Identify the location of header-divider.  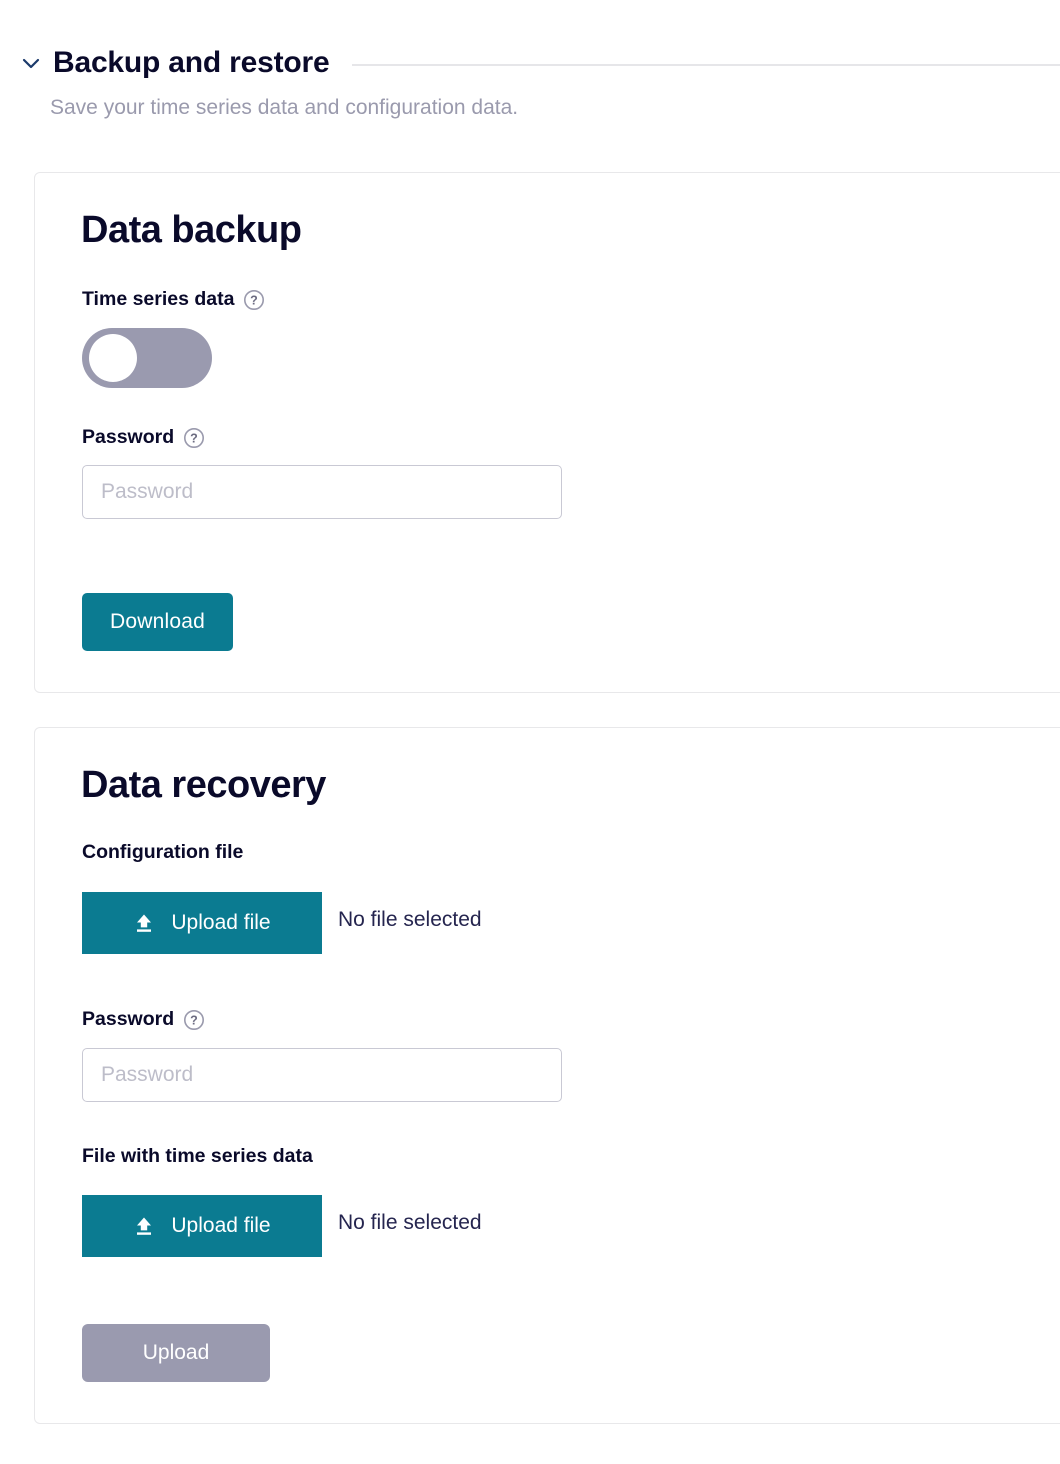
(705, 65).